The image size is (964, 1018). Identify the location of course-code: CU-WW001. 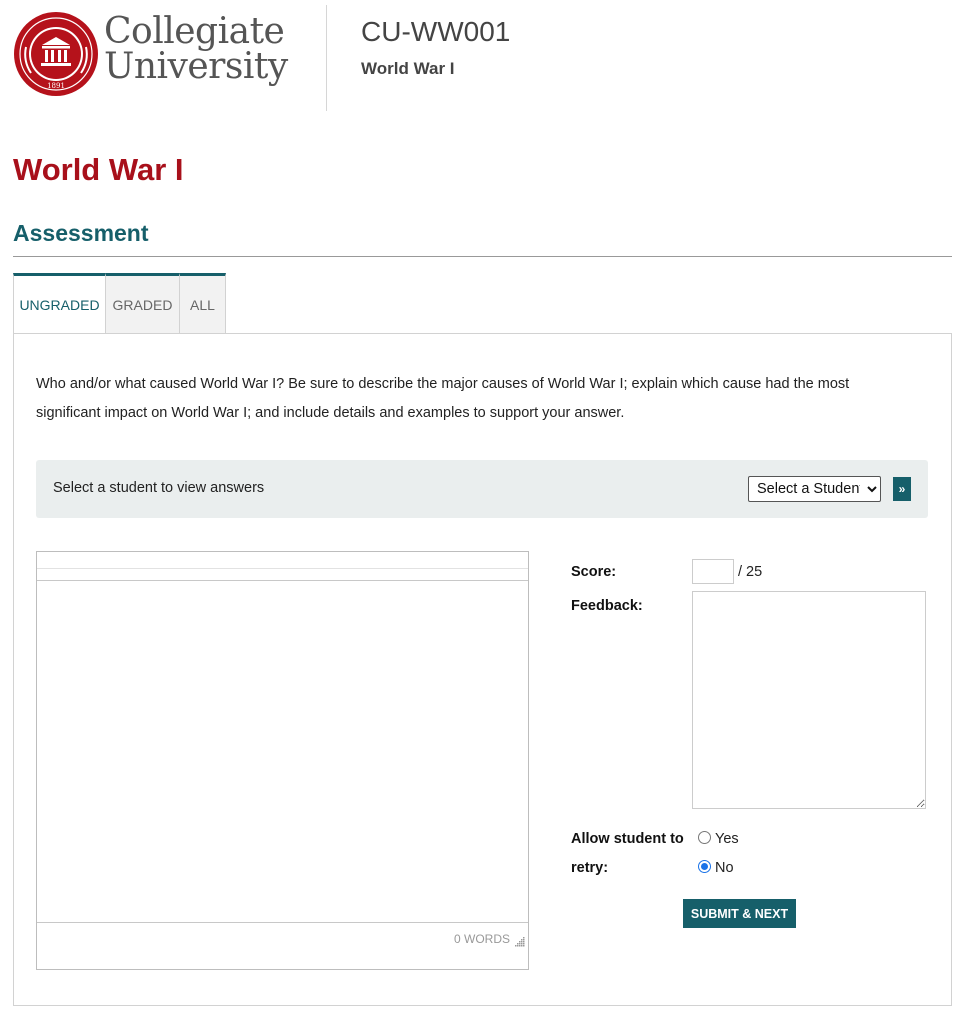
(436, 31).